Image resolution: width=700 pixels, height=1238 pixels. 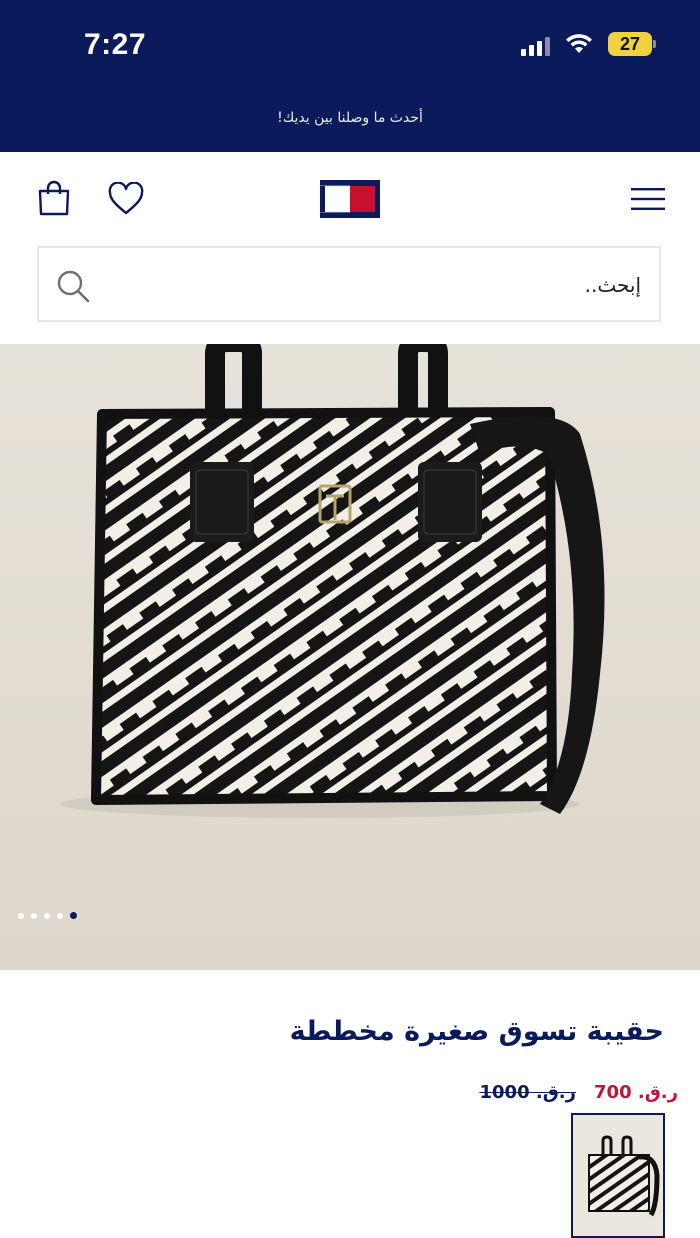 I want to click on wifi-icon, so click(x=579, y=43).